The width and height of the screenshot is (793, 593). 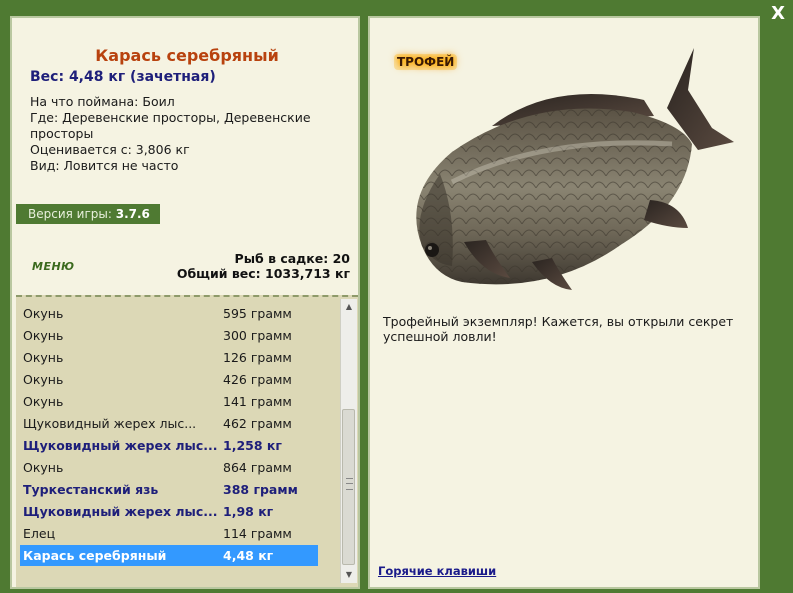 I want to click on trophy-badge: ТРОФЕЙ, so click(x=426, y=62).